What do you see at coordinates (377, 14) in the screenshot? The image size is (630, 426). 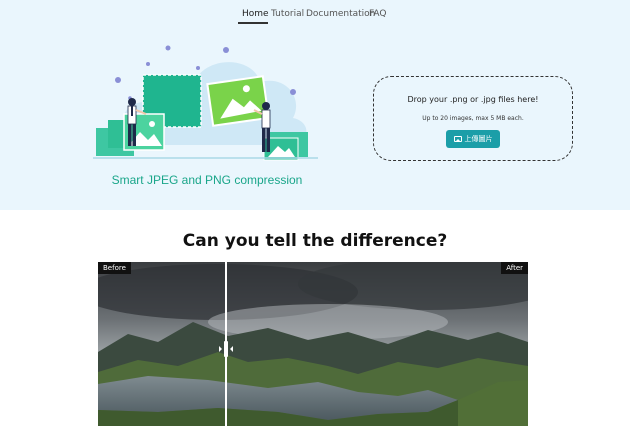 I see `nav-faq: FAQ` at bounding box center [377, 14].